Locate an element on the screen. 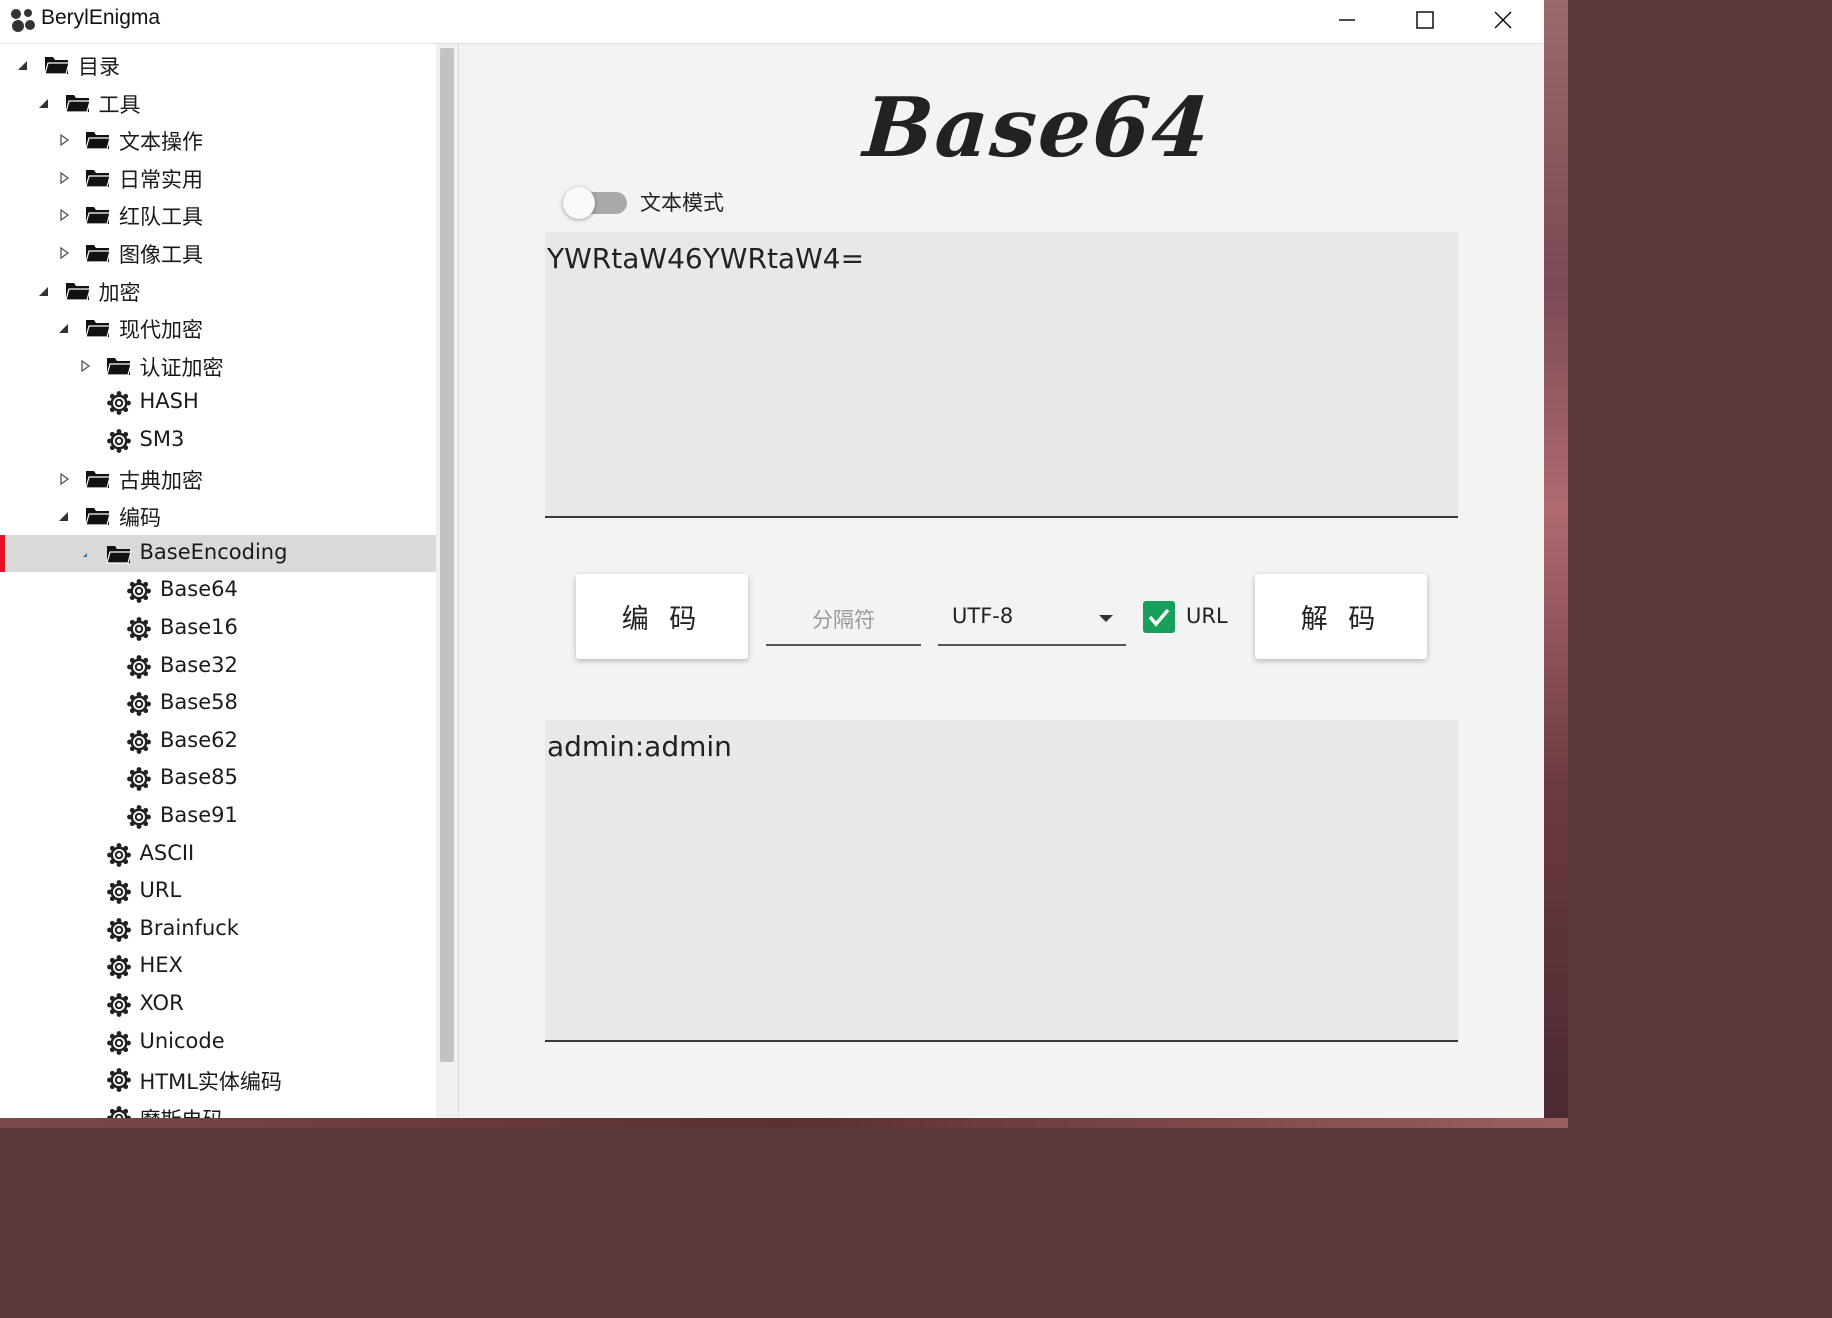 The width and height of the screenshot is (1832, 1318). tree-item-文本操作: 文本操作 is located at coordinates (218, 139).